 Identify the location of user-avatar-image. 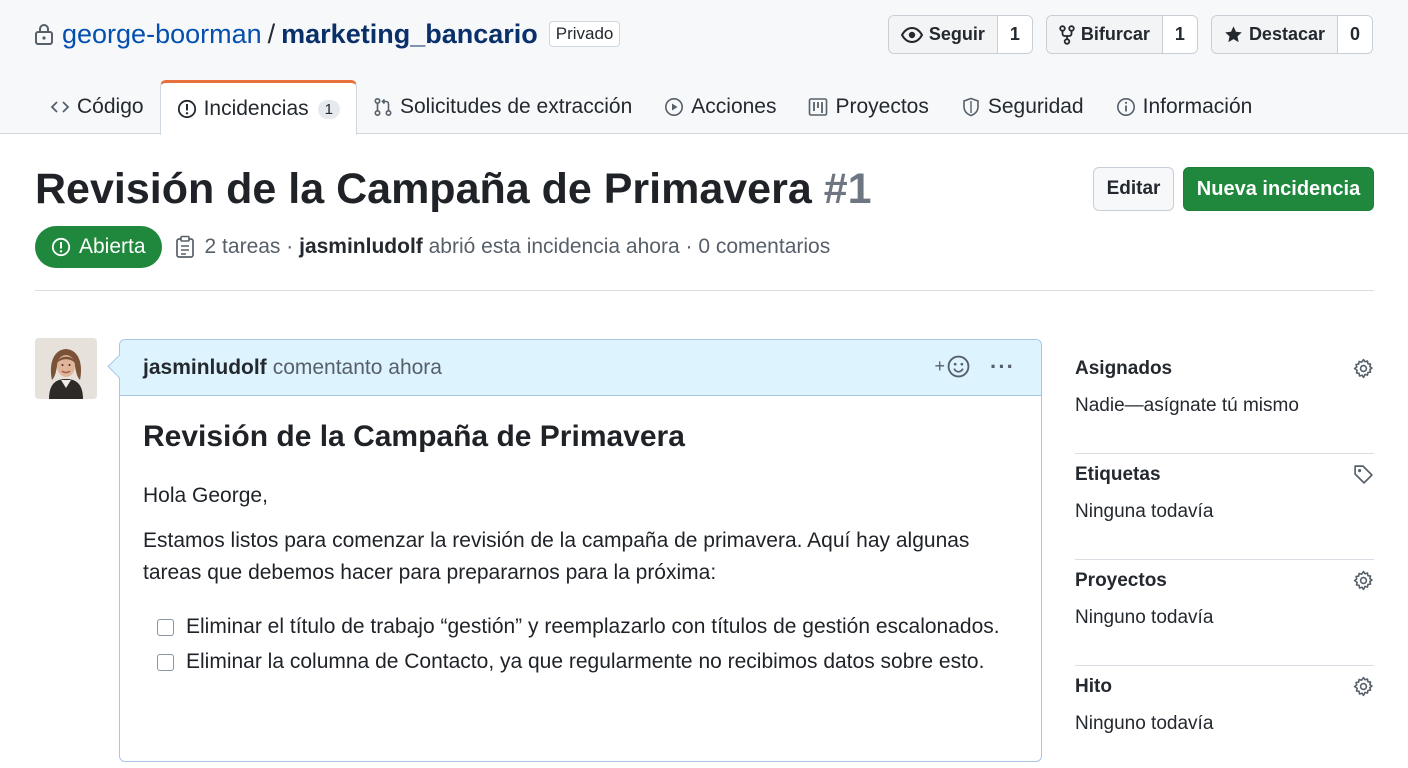
(66, 368).